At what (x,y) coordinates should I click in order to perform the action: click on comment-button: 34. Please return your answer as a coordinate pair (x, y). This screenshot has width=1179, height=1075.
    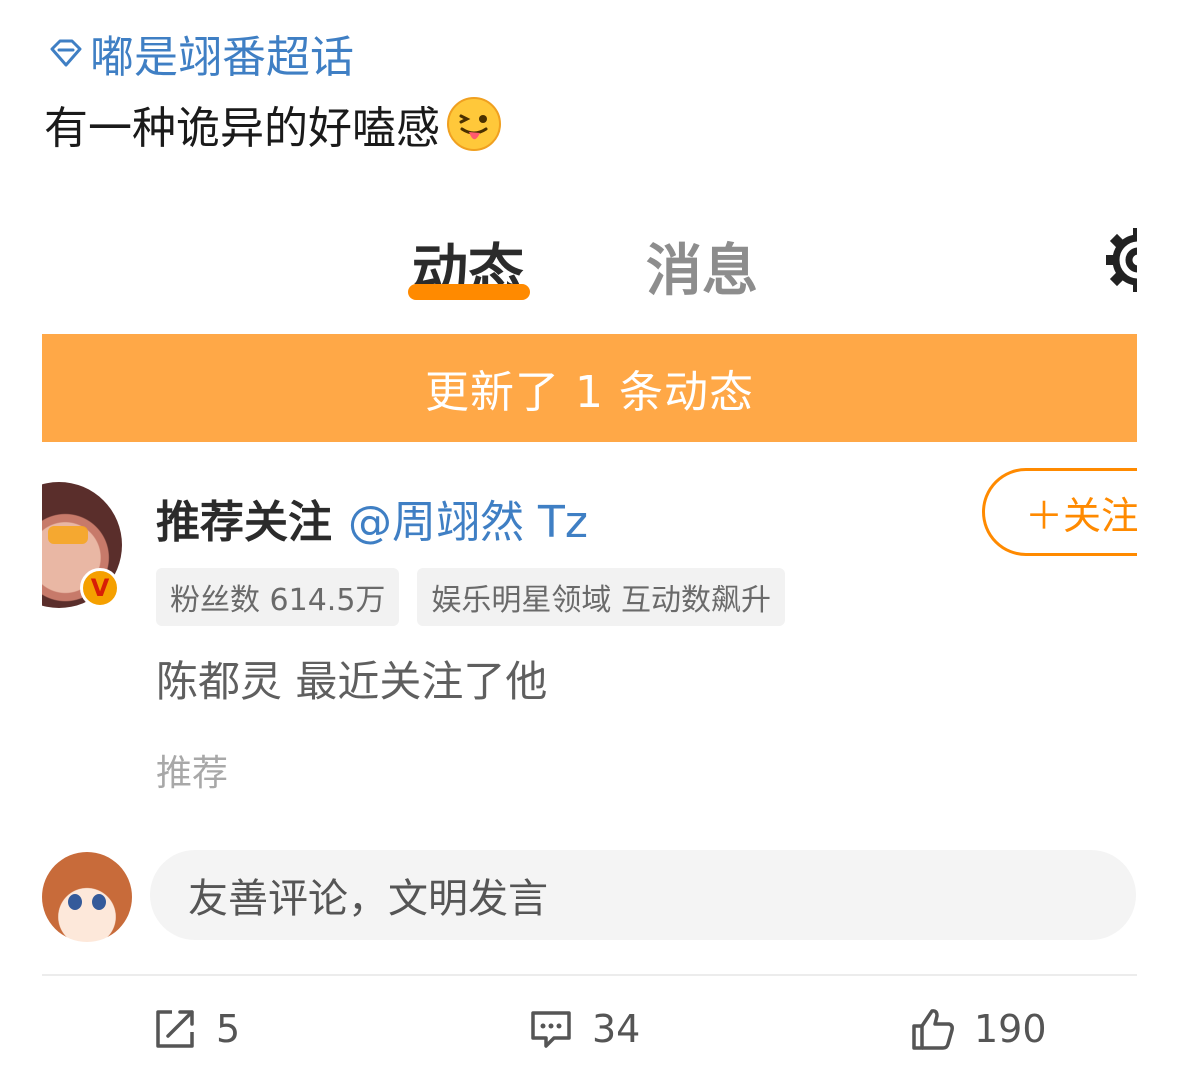
    Looking at the image, I should click on (584, 1029).